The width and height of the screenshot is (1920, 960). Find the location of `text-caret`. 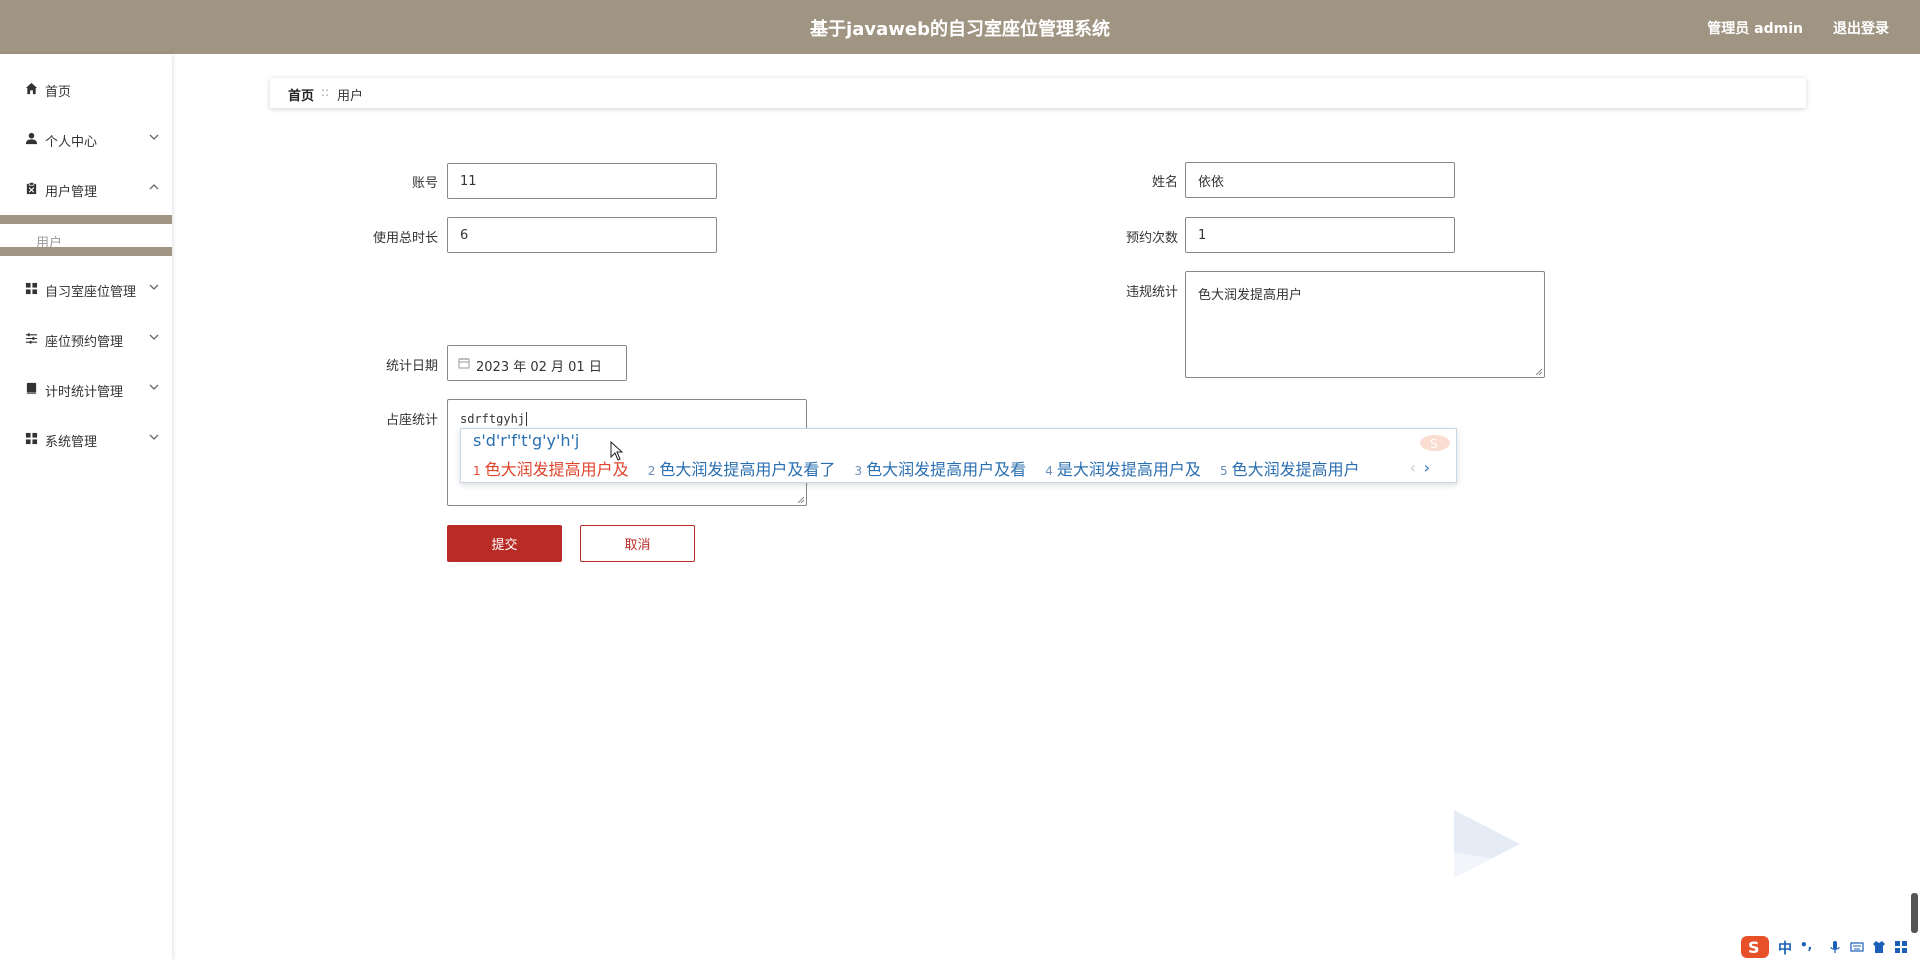

text-caret is located at coordinates (527, 419).